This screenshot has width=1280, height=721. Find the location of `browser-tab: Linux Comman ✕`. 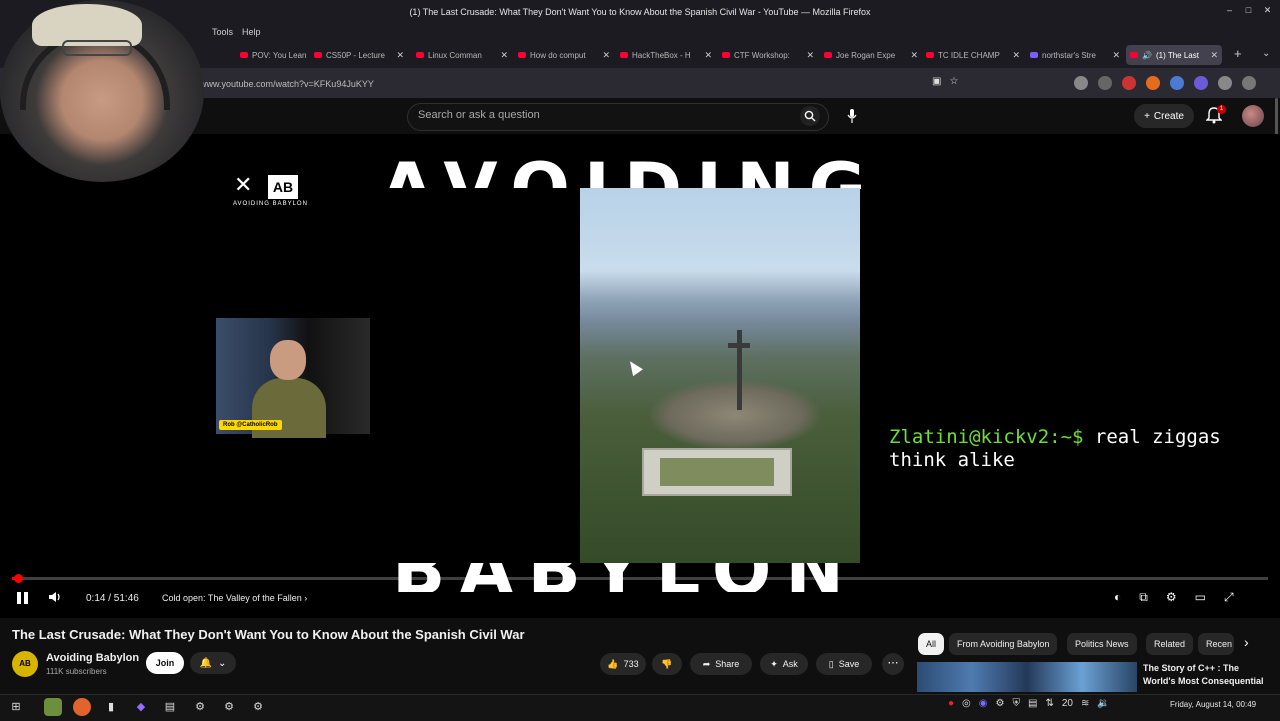

browser-tab: Linux Comman ✕ is located at coordinates (462, 55).